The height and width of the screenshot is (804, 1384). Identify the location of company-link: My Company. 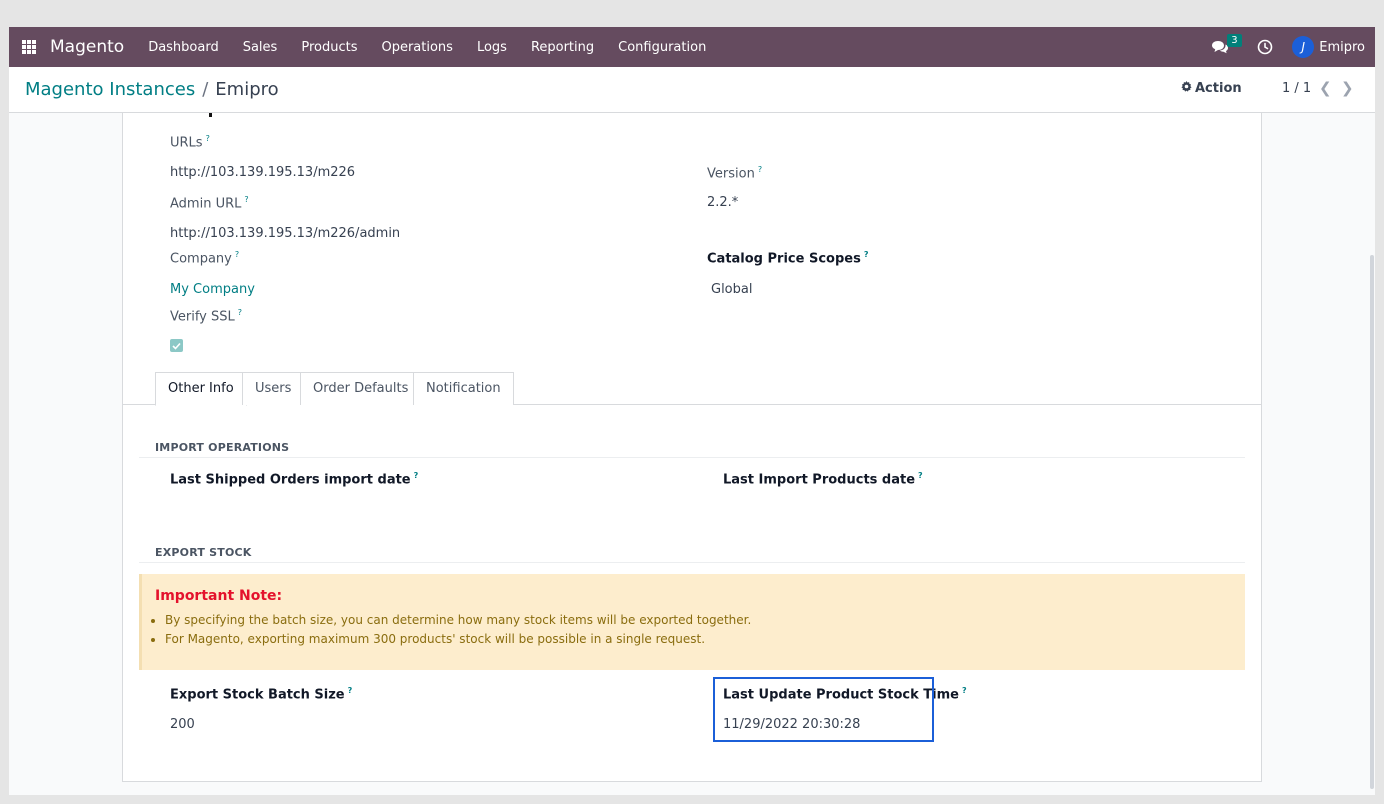
(212, 289).